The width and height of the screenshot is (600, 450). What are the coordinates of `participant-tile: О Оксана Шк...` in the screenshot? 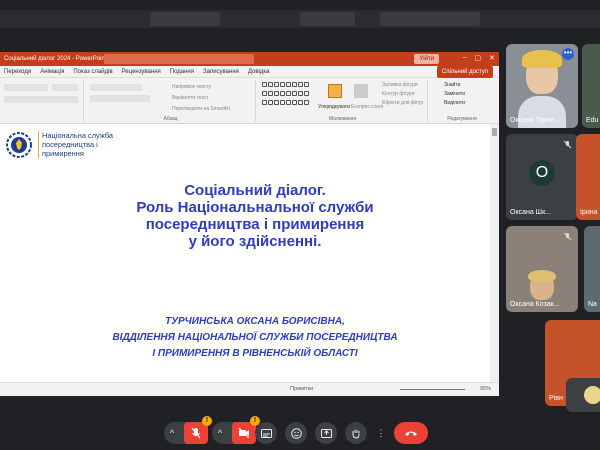 It's located at (542, 177).